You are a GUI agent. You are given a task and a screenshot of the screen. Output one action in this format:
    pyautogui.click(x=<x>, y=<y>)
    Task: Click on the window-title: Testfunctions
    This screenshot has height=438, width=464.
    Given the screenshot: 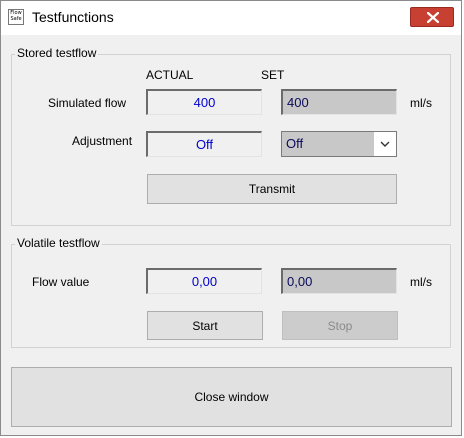 What is the action you would take?
    pyautogui.click(x=73, y=17)
    